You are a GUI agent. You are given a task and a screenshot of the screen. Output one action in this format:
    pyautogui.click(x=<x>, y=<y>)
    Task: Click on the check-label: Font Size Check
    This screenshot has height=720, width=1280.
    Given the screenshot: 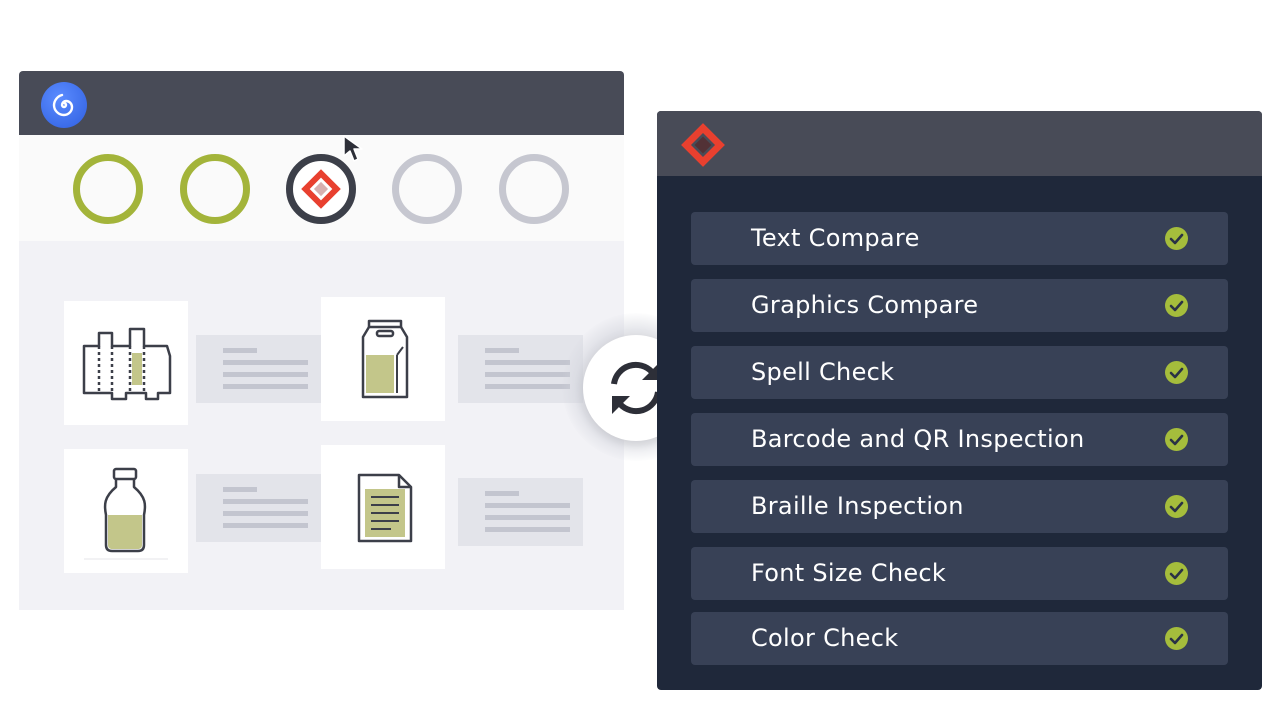 What is the action you would take?
    pyautogui.click(x=849, y=573)
    